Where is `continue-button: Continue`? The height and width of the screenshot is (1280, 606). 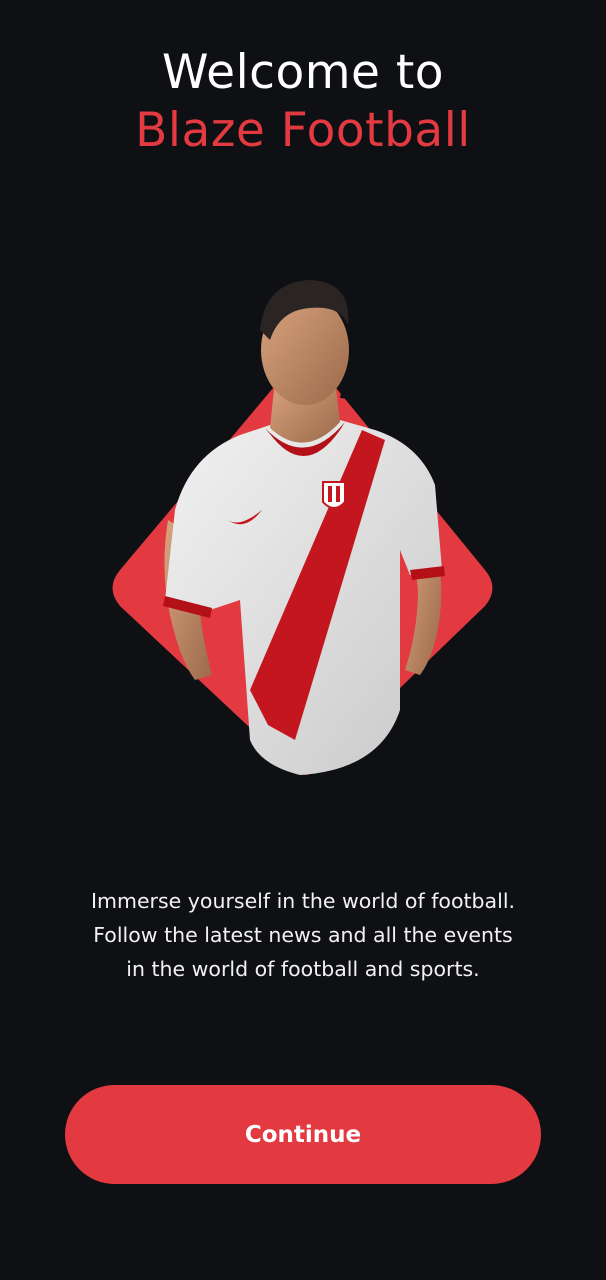 continue-button: Continue is located at coordinates (303, 1134).